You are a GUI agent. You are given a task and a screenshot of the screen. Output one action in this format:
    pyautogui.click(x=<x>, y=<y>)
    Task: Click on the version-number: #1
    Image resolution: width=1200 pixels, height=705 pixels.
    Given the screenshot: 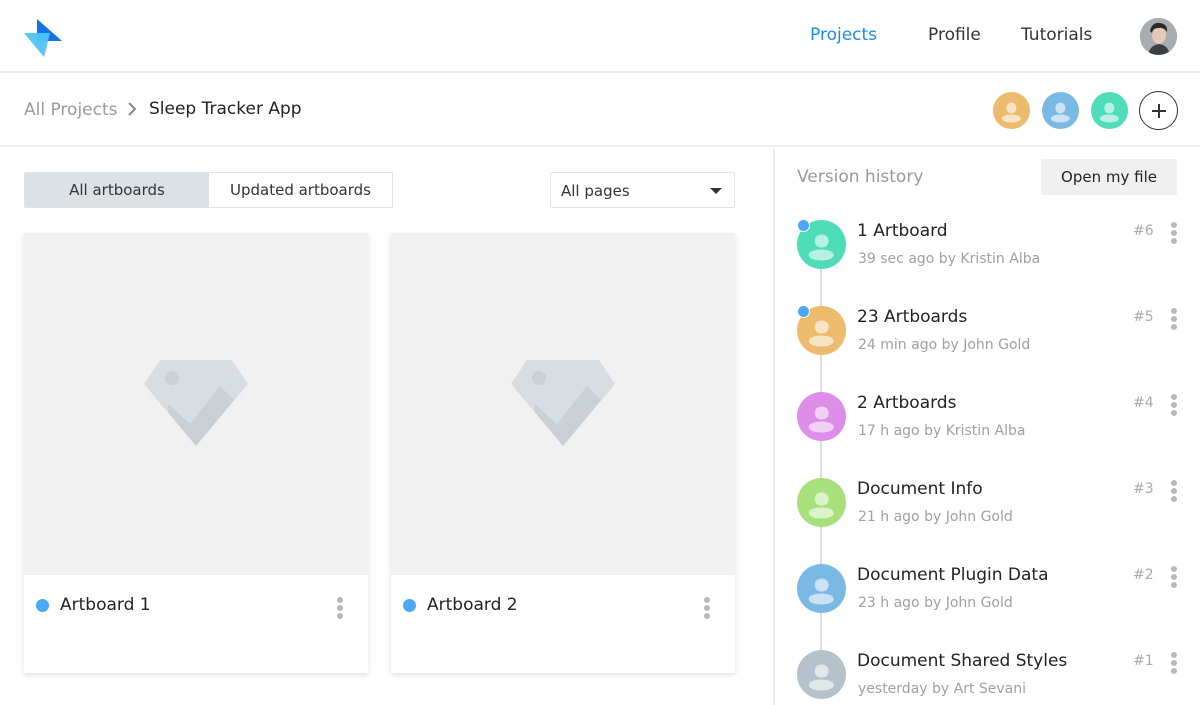 What is the action you would take?
    pyautogui.click(x=1143, y=661)
    